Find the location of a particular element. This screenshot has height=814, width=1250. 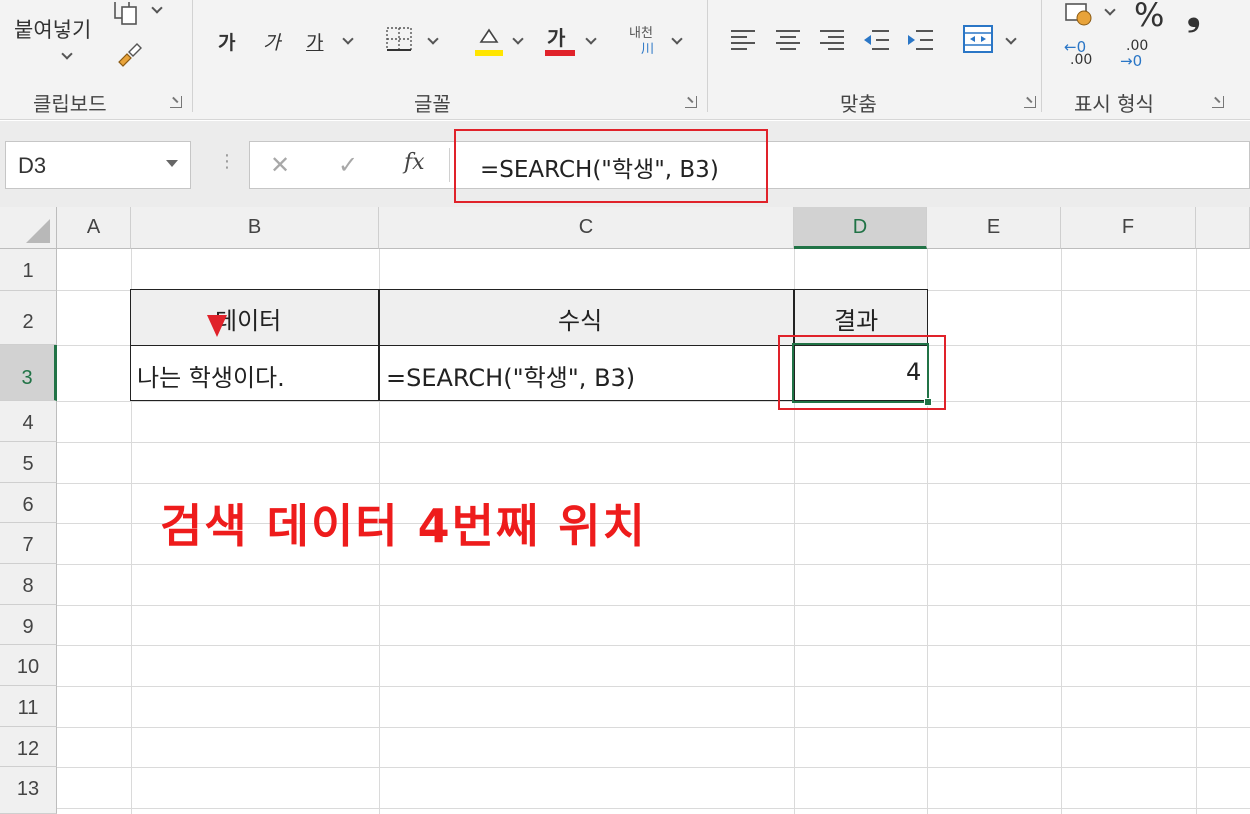

font-color-button: 가 is located at coordinates (560, 39).